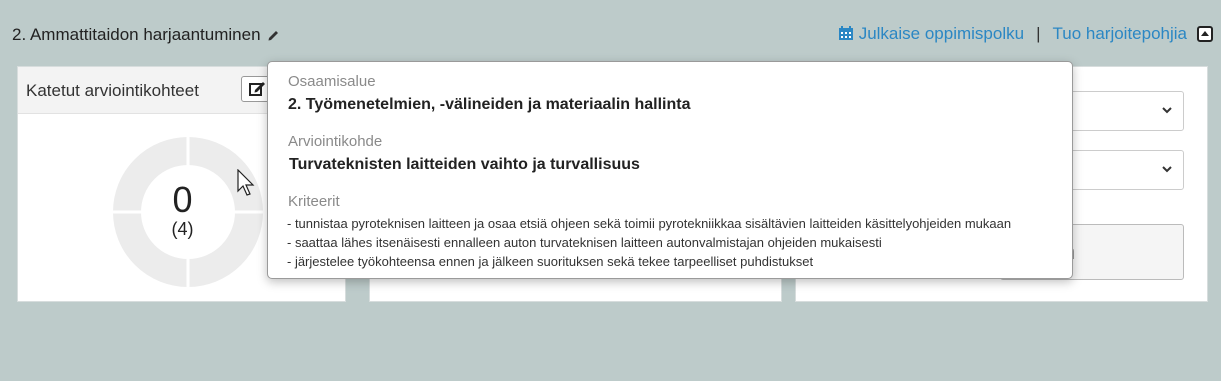  I want to click on section-title-text: 2. Ammattitaidon harjaantuminen, so click(136, 34).